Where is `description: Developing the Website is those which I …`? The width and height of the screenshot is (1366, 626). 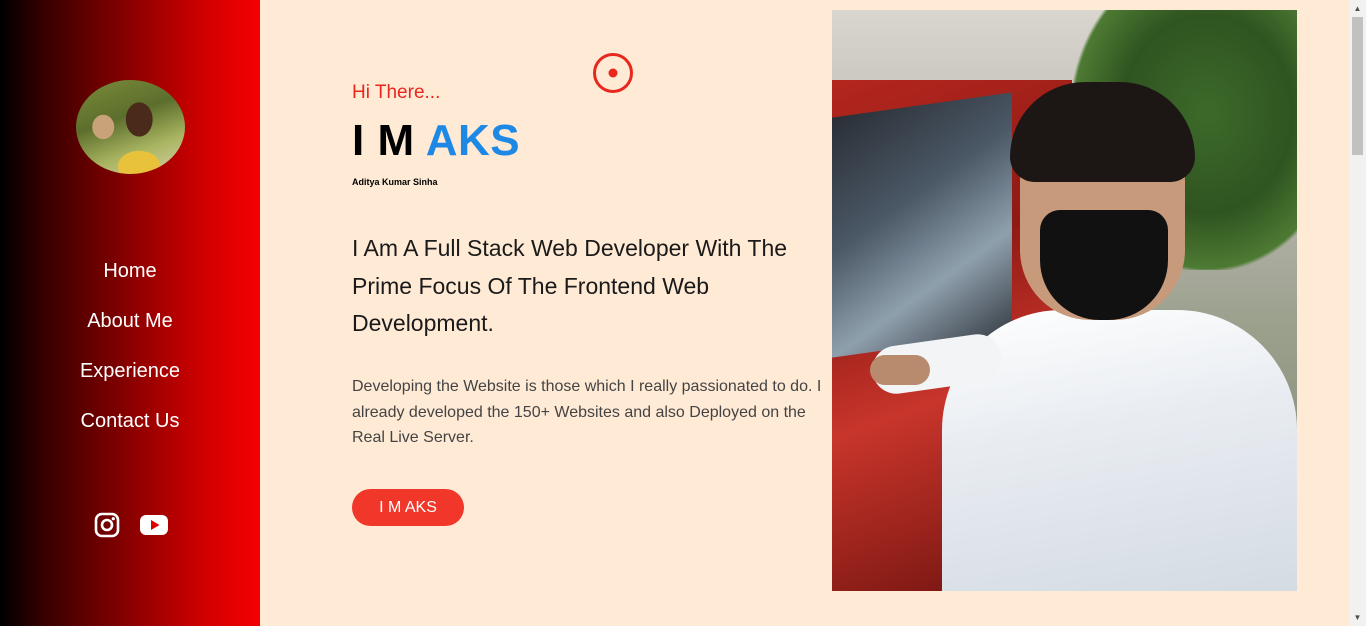 description: Developing the Website is those which I … is located at coordinates (587, 412).